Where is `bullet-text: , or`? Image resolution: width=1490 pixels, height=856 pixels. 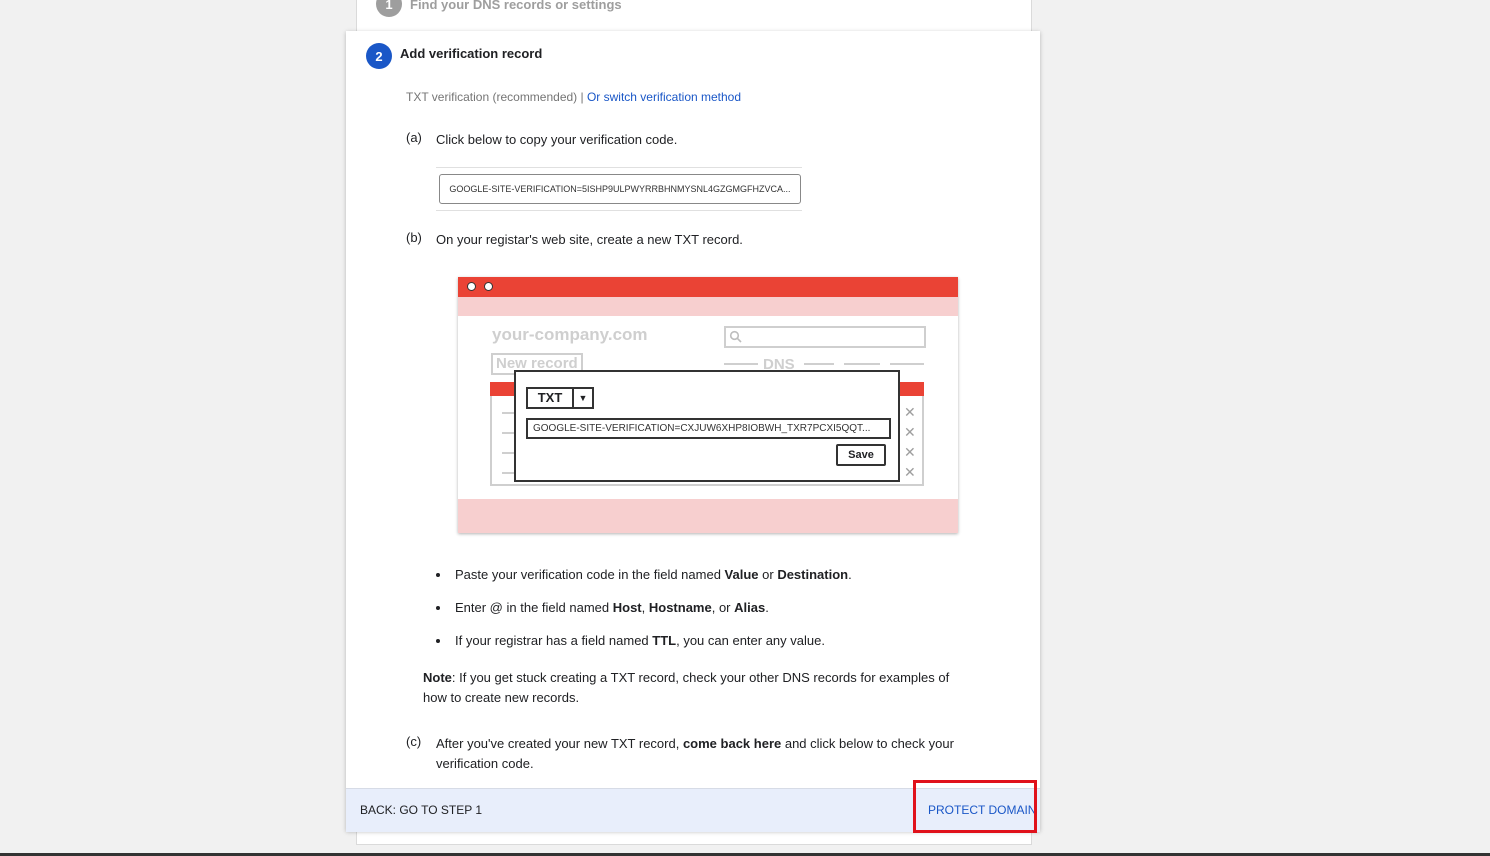 bullet-text: , or is located at coordinates (723, 607).